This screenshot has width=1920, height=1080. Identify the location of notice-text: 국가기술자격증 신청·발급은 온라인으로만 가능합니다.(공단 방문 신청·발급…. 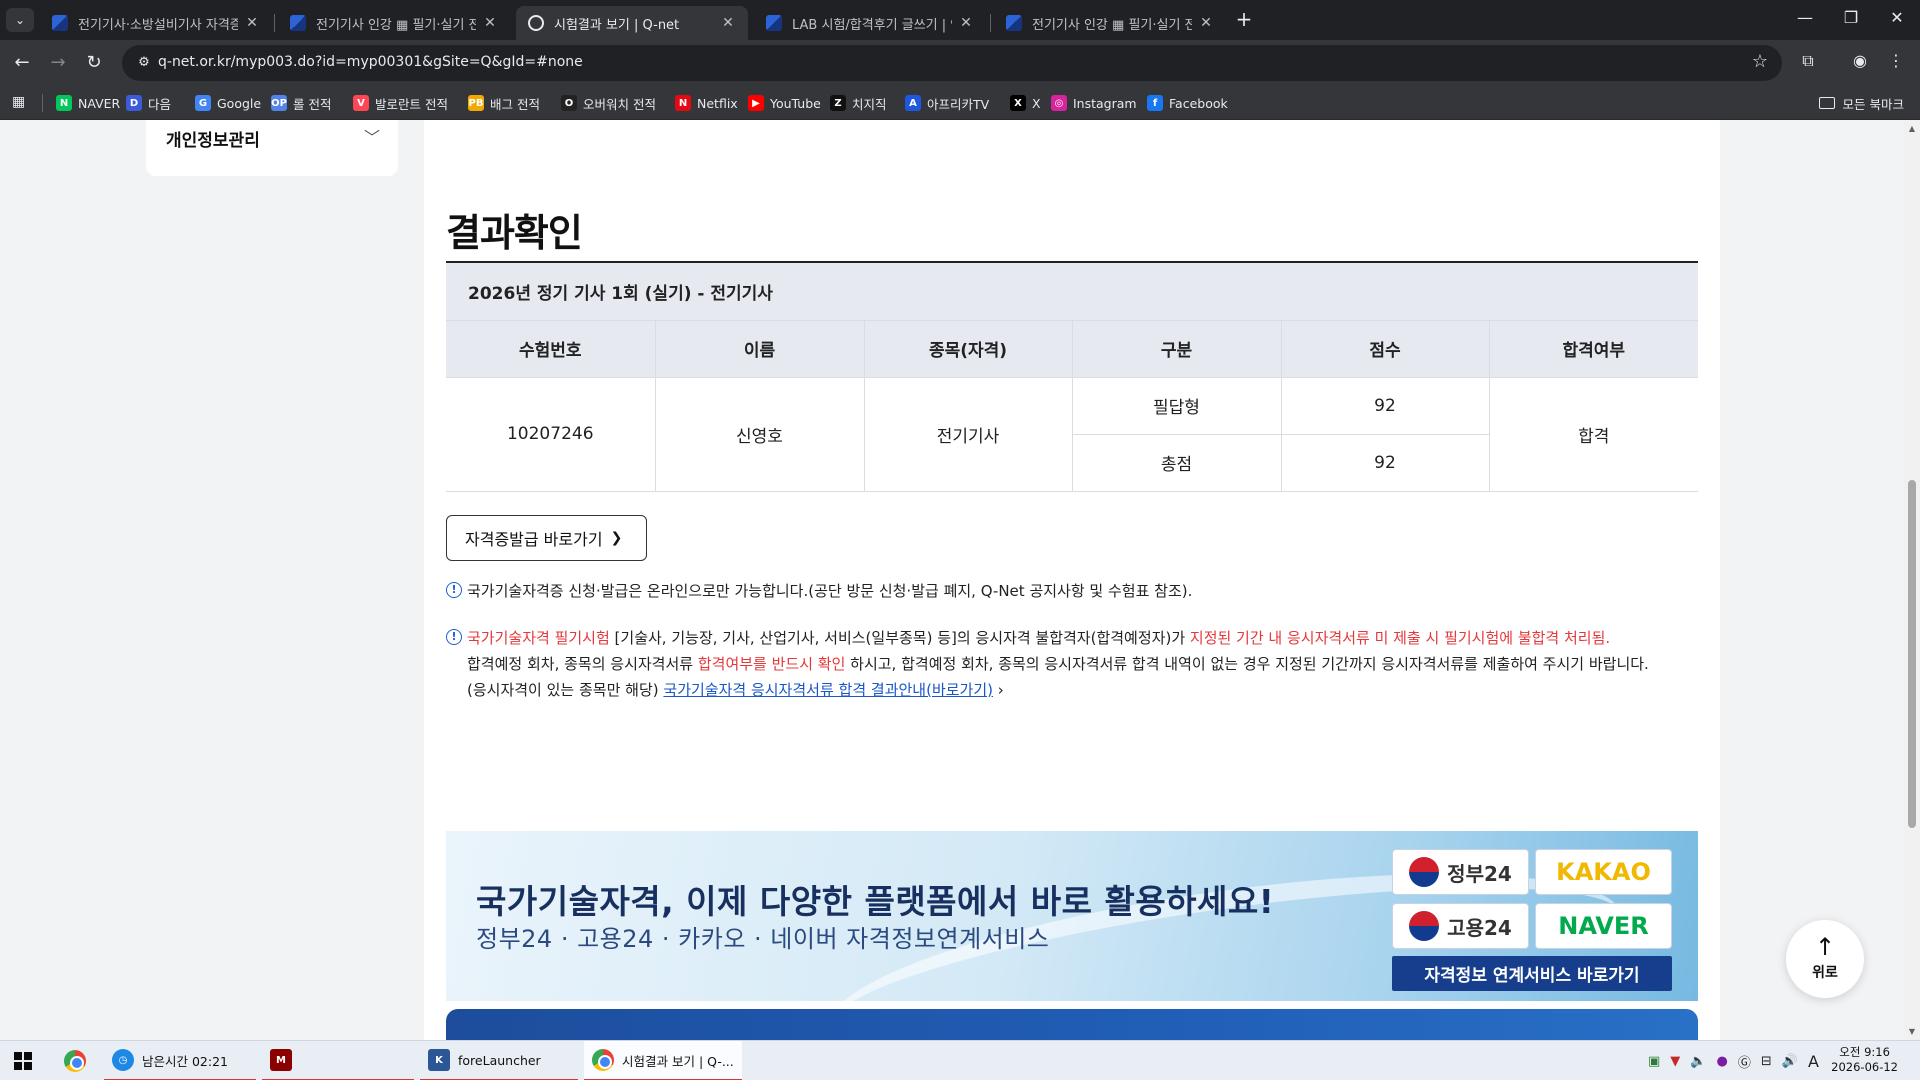
(830, 591).